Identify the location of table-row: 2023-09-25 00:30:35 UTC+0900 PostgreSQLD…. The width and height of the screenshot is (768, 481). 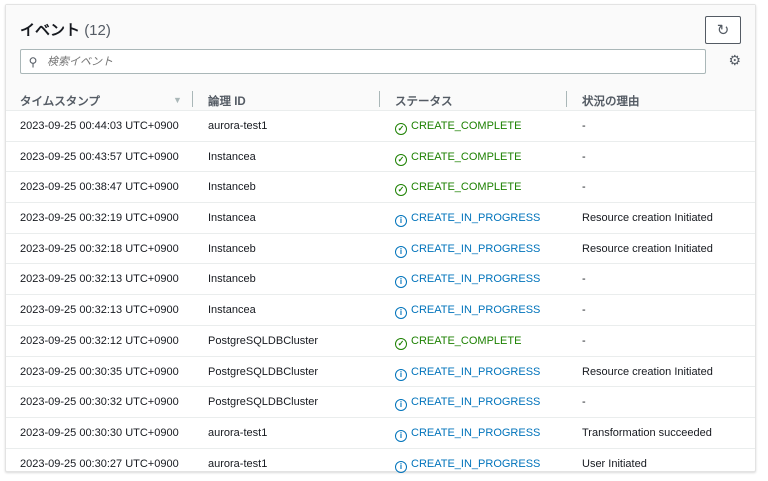
(380, 372).